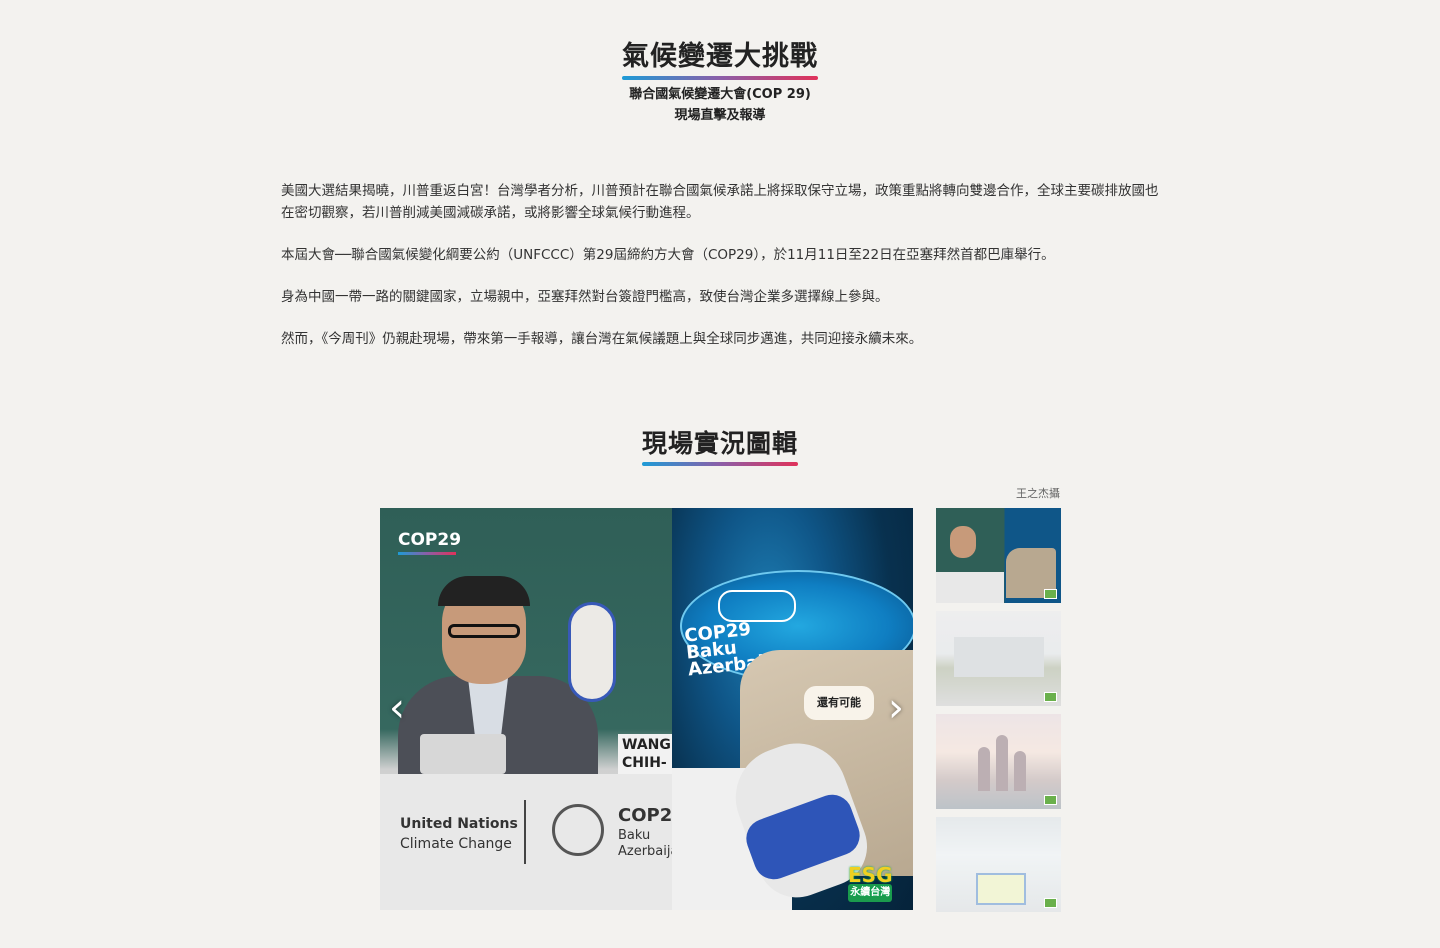  What do you see at coordinates (646, 745) in the screenshot?
I see `nameplate-line-1: WANG` at bounding box center [646, 745].